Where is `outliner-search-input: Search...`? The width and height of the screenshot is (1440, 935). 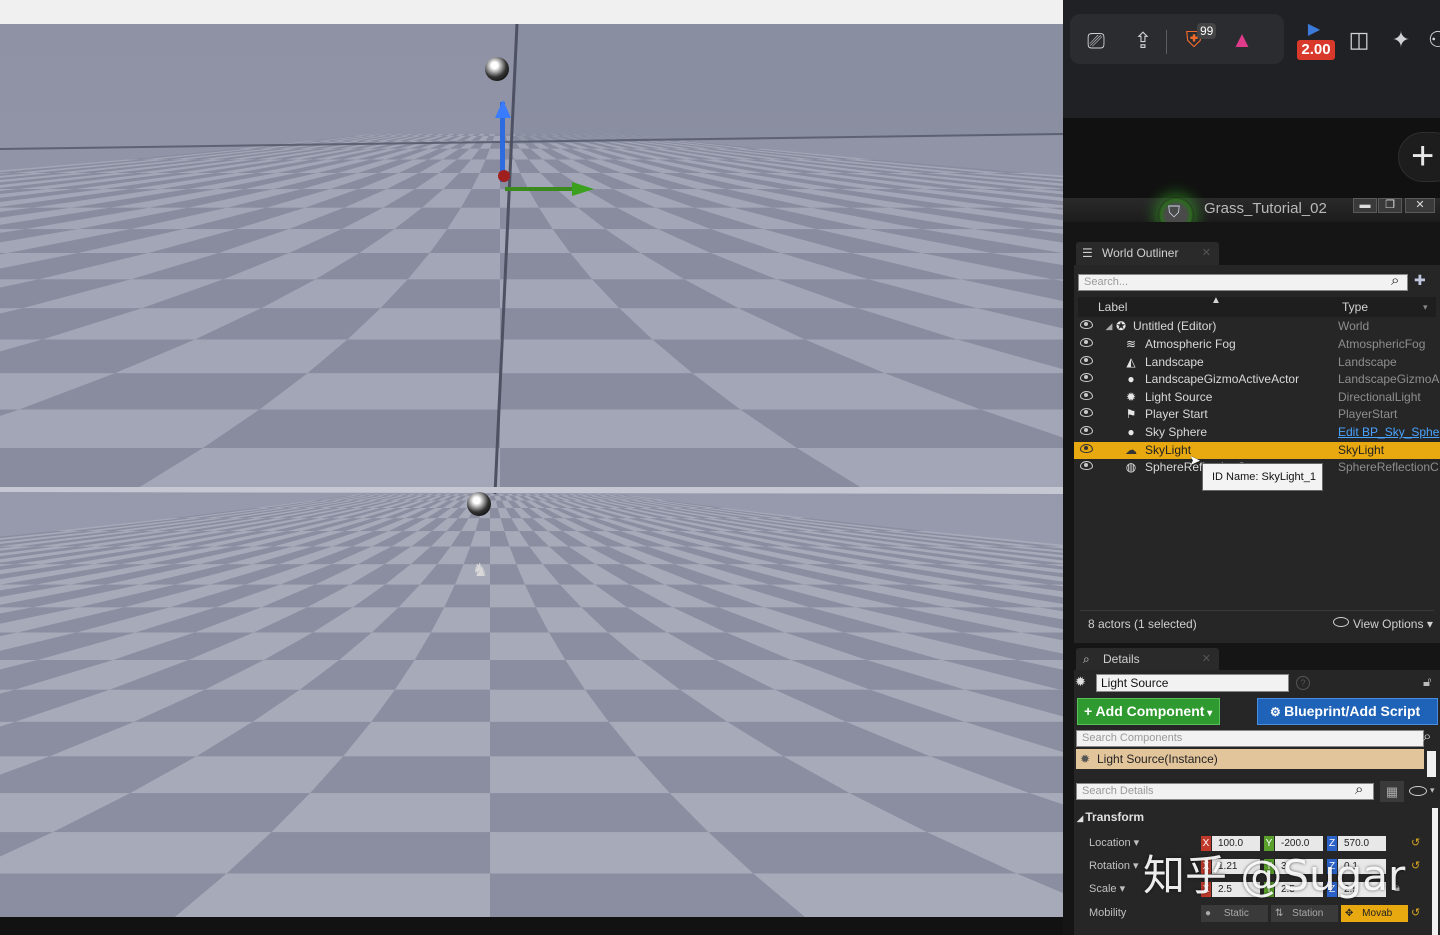 outliner-search-input: Search... is located at coordinates (1243, 282).